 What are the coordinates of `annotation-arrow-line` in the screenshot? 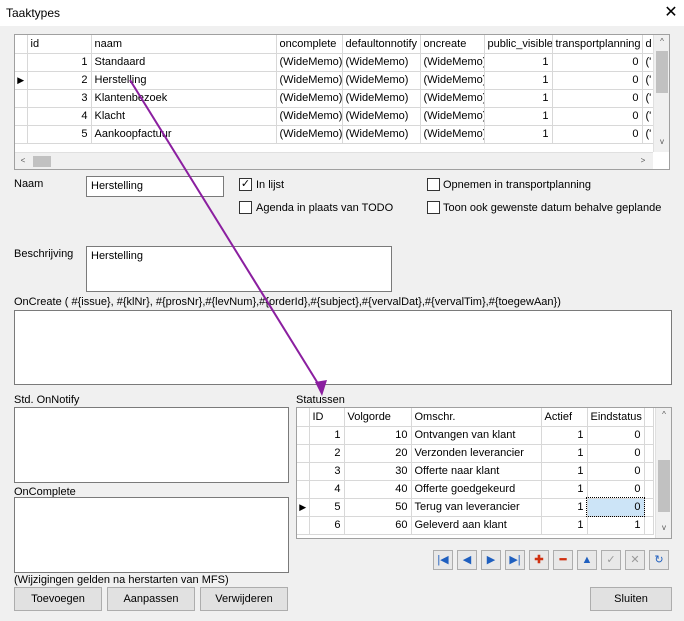 It's located at (226, 235).